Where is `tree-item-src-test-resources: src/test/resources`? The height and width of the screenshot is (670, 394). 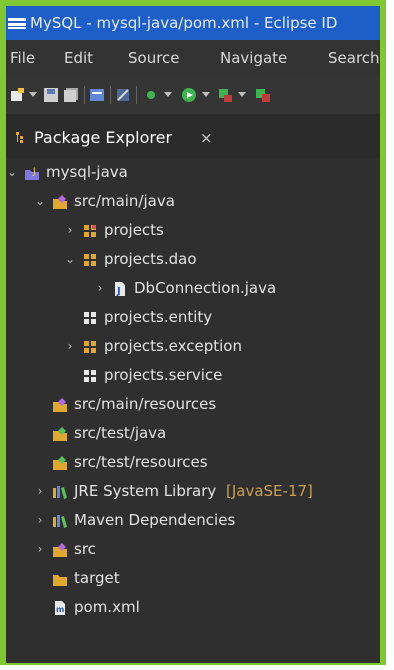
tree-item-src-test-resources: src/test/resources is located at coordinates (193, 462).